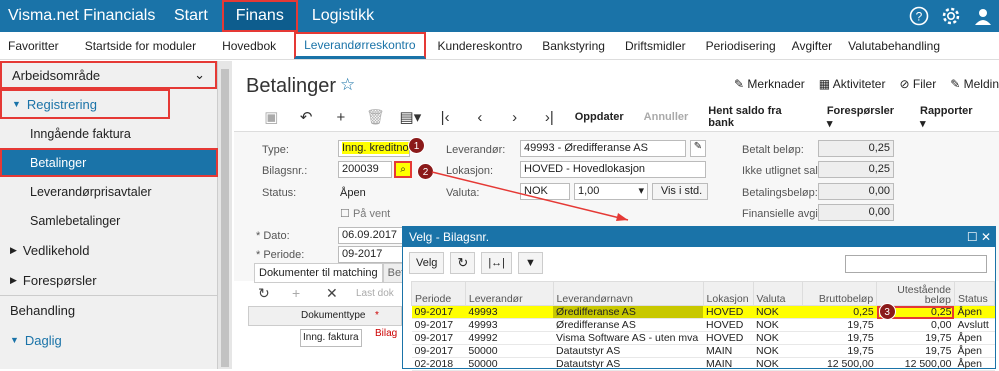 Image resolution: width=999 pixels, height=371 pixels. Describe the element at coordinates (309, 294) in the screenshot. I see `add-row-icon: +` at that location.